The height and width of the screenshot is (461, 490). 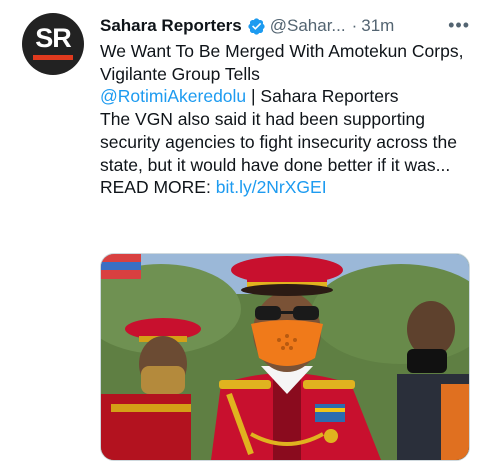 What do you see at coordinates (171, 26) in the screenshot?
I see `author-name: Sahara Reporters` at bounding box center [171, 26].